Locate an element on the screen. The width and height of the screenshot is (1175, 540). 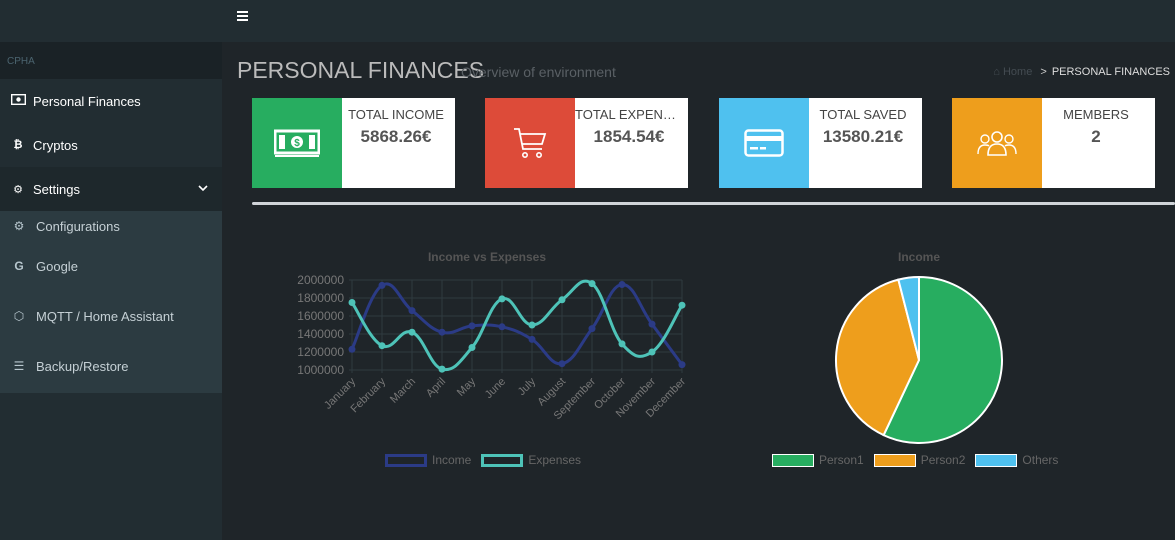
card-value: 5868.26€ is located at coordinates (396, 136).